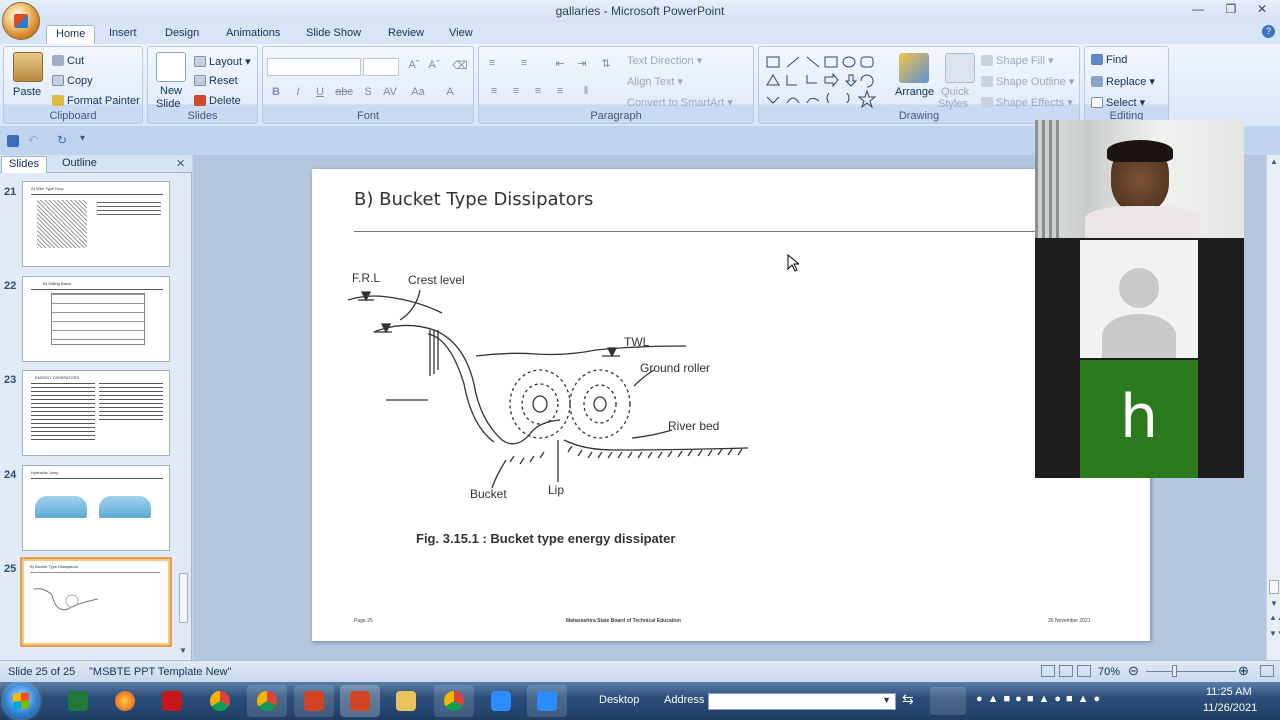 This screenshot has width=1280, height=720. I want to click on convert-smartart-button: Convert to SmartArt ▾, so click(680, 102).